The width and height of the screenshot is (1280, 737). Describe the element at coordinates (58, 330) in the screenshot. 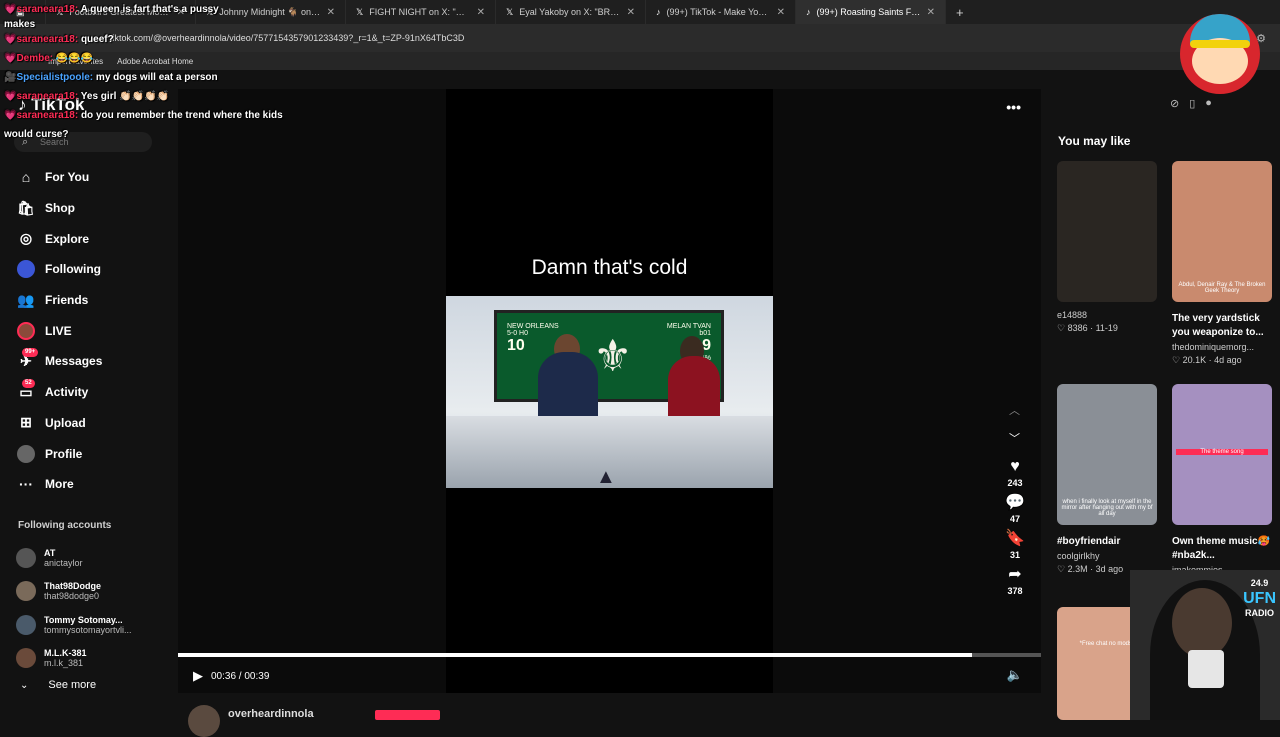

I see `nav-label: LIVE` at that location.